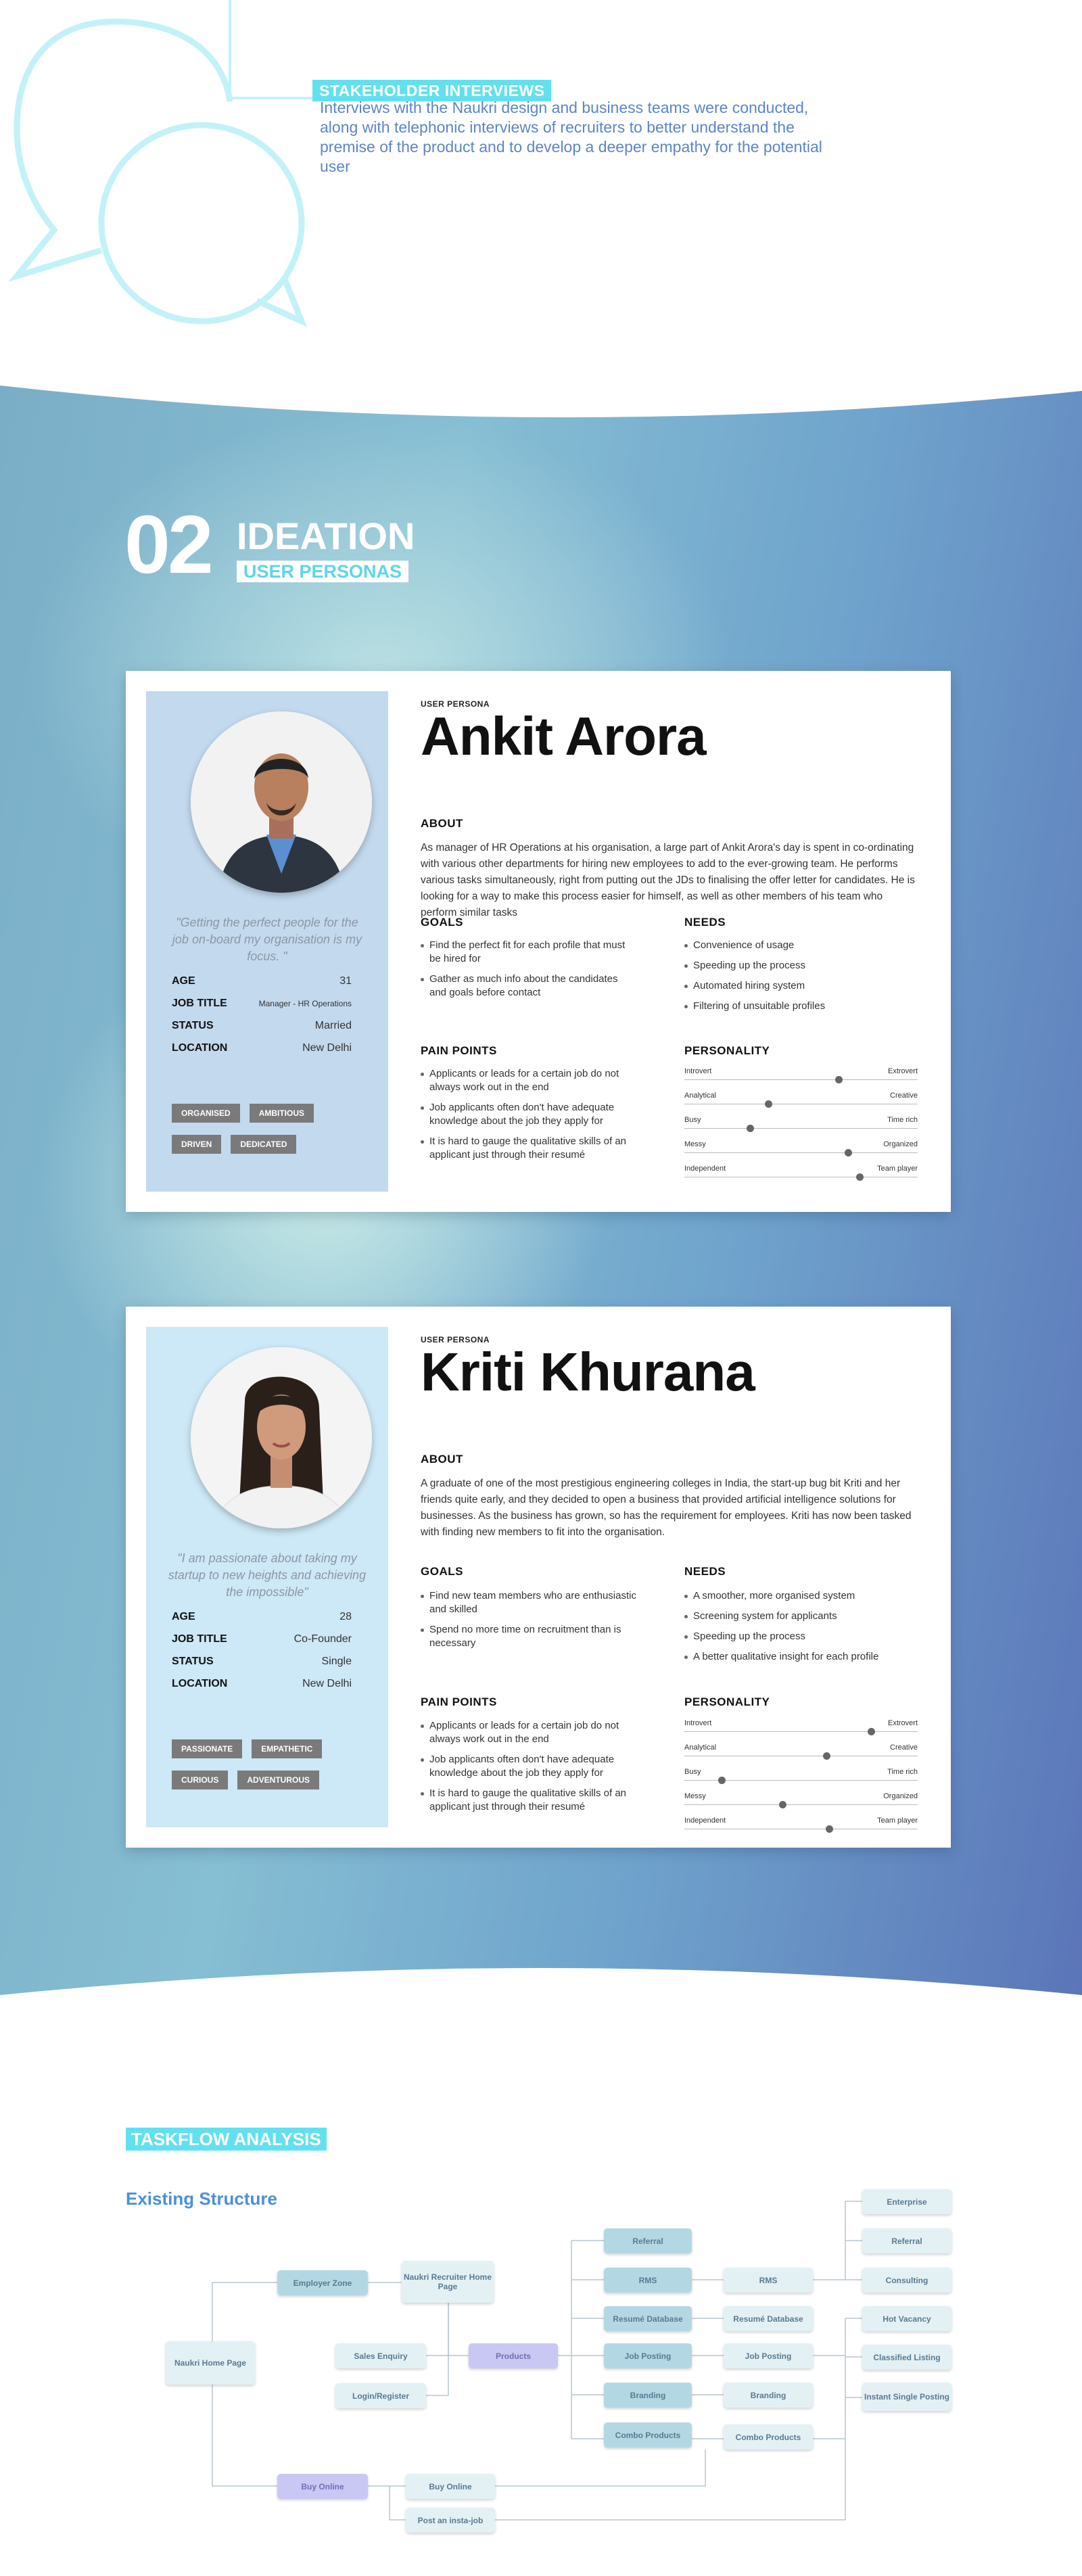 The image size is (1082, 2576). I want to click on trait-tag: EMPATHETIC, so click(287, 1748).